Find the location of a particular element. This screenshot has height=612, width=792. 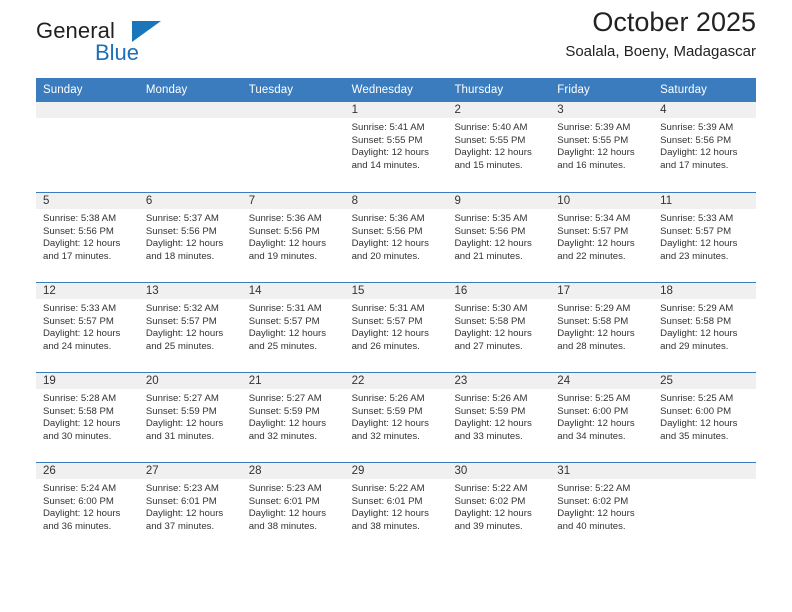

day-number: 14 is located at coordinates (293, 291).